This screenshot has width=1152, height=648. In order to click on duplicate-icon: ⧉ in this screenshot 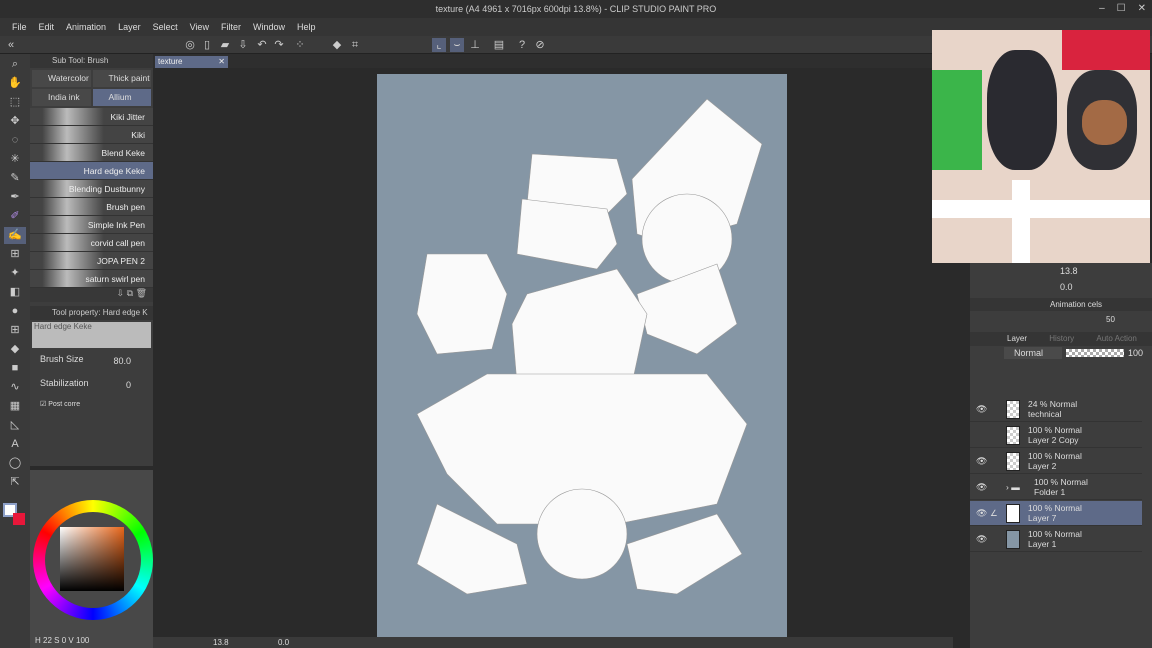, I will do `click(130, 293)`.